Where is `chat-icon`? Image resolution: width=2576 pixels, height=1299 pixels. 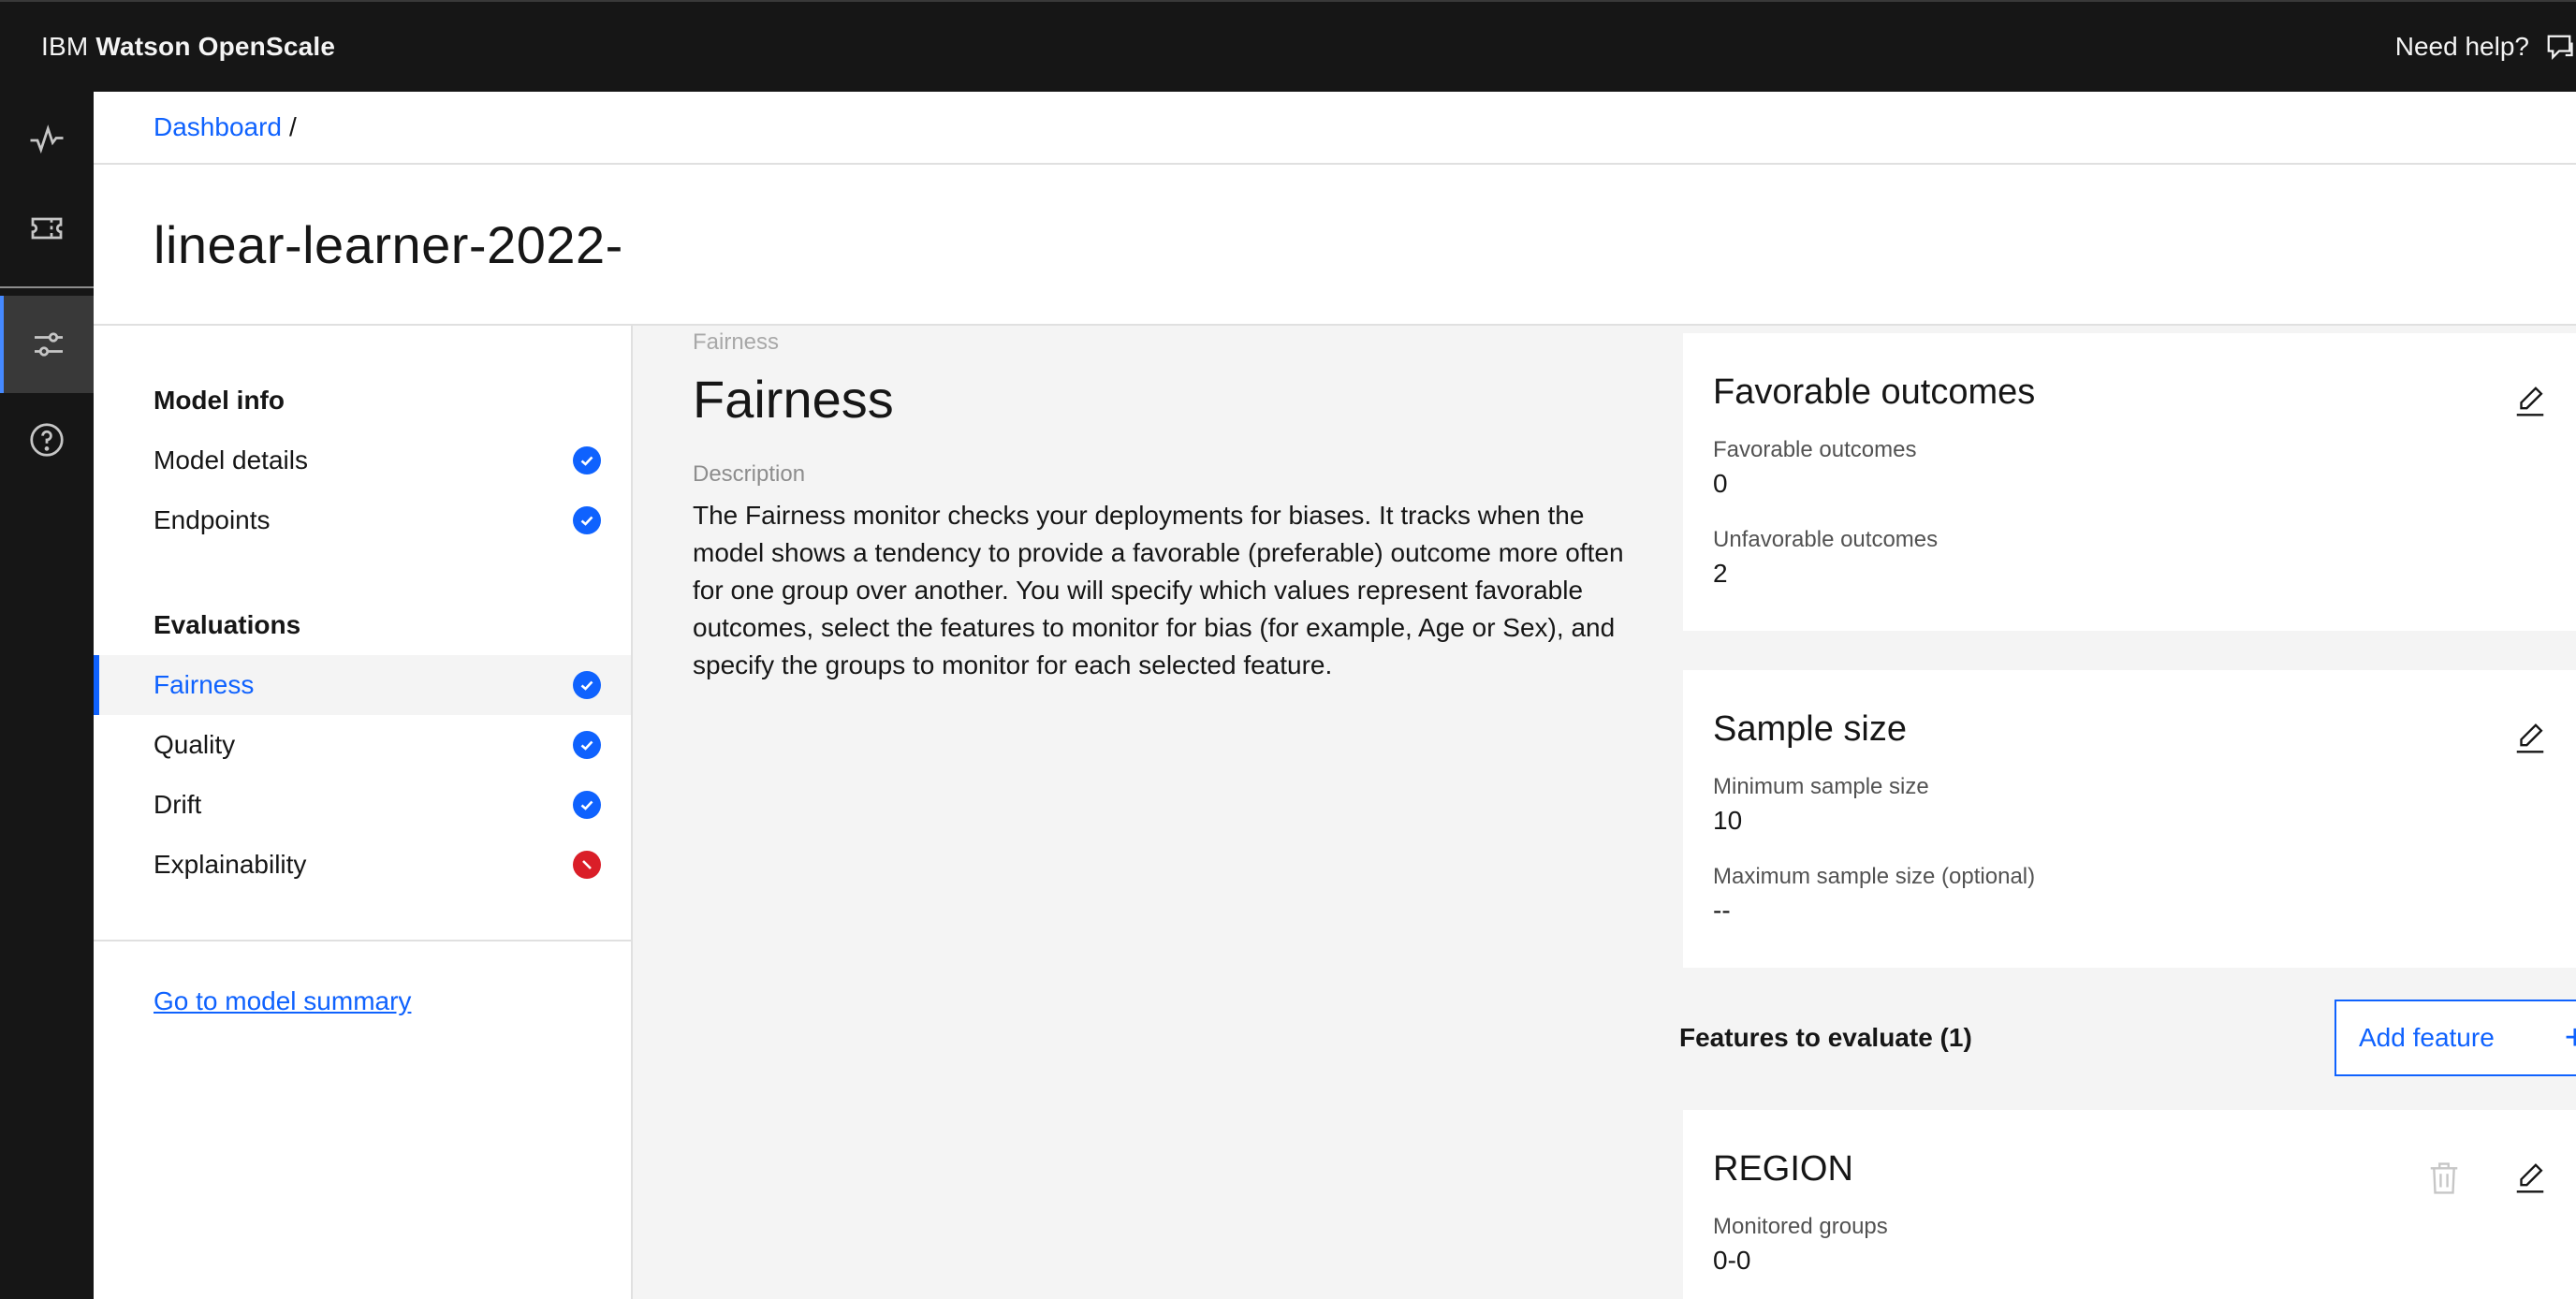 chat-icon is located at coordinates (2560, 47).